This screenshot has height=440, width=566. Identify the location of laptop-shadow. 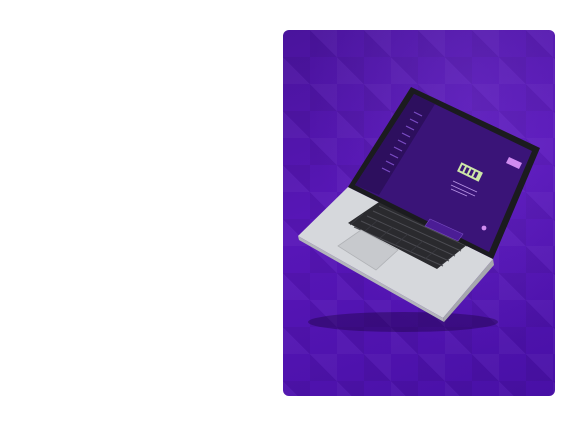
(403, 322).